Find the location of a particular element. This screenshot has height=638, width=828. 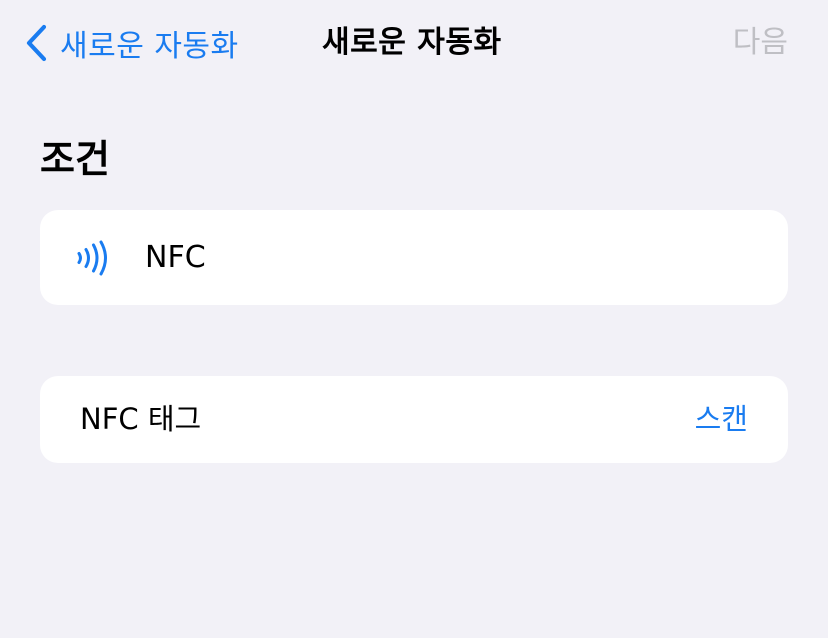

nfc-waves-icon is located at coordinates (92, 258).